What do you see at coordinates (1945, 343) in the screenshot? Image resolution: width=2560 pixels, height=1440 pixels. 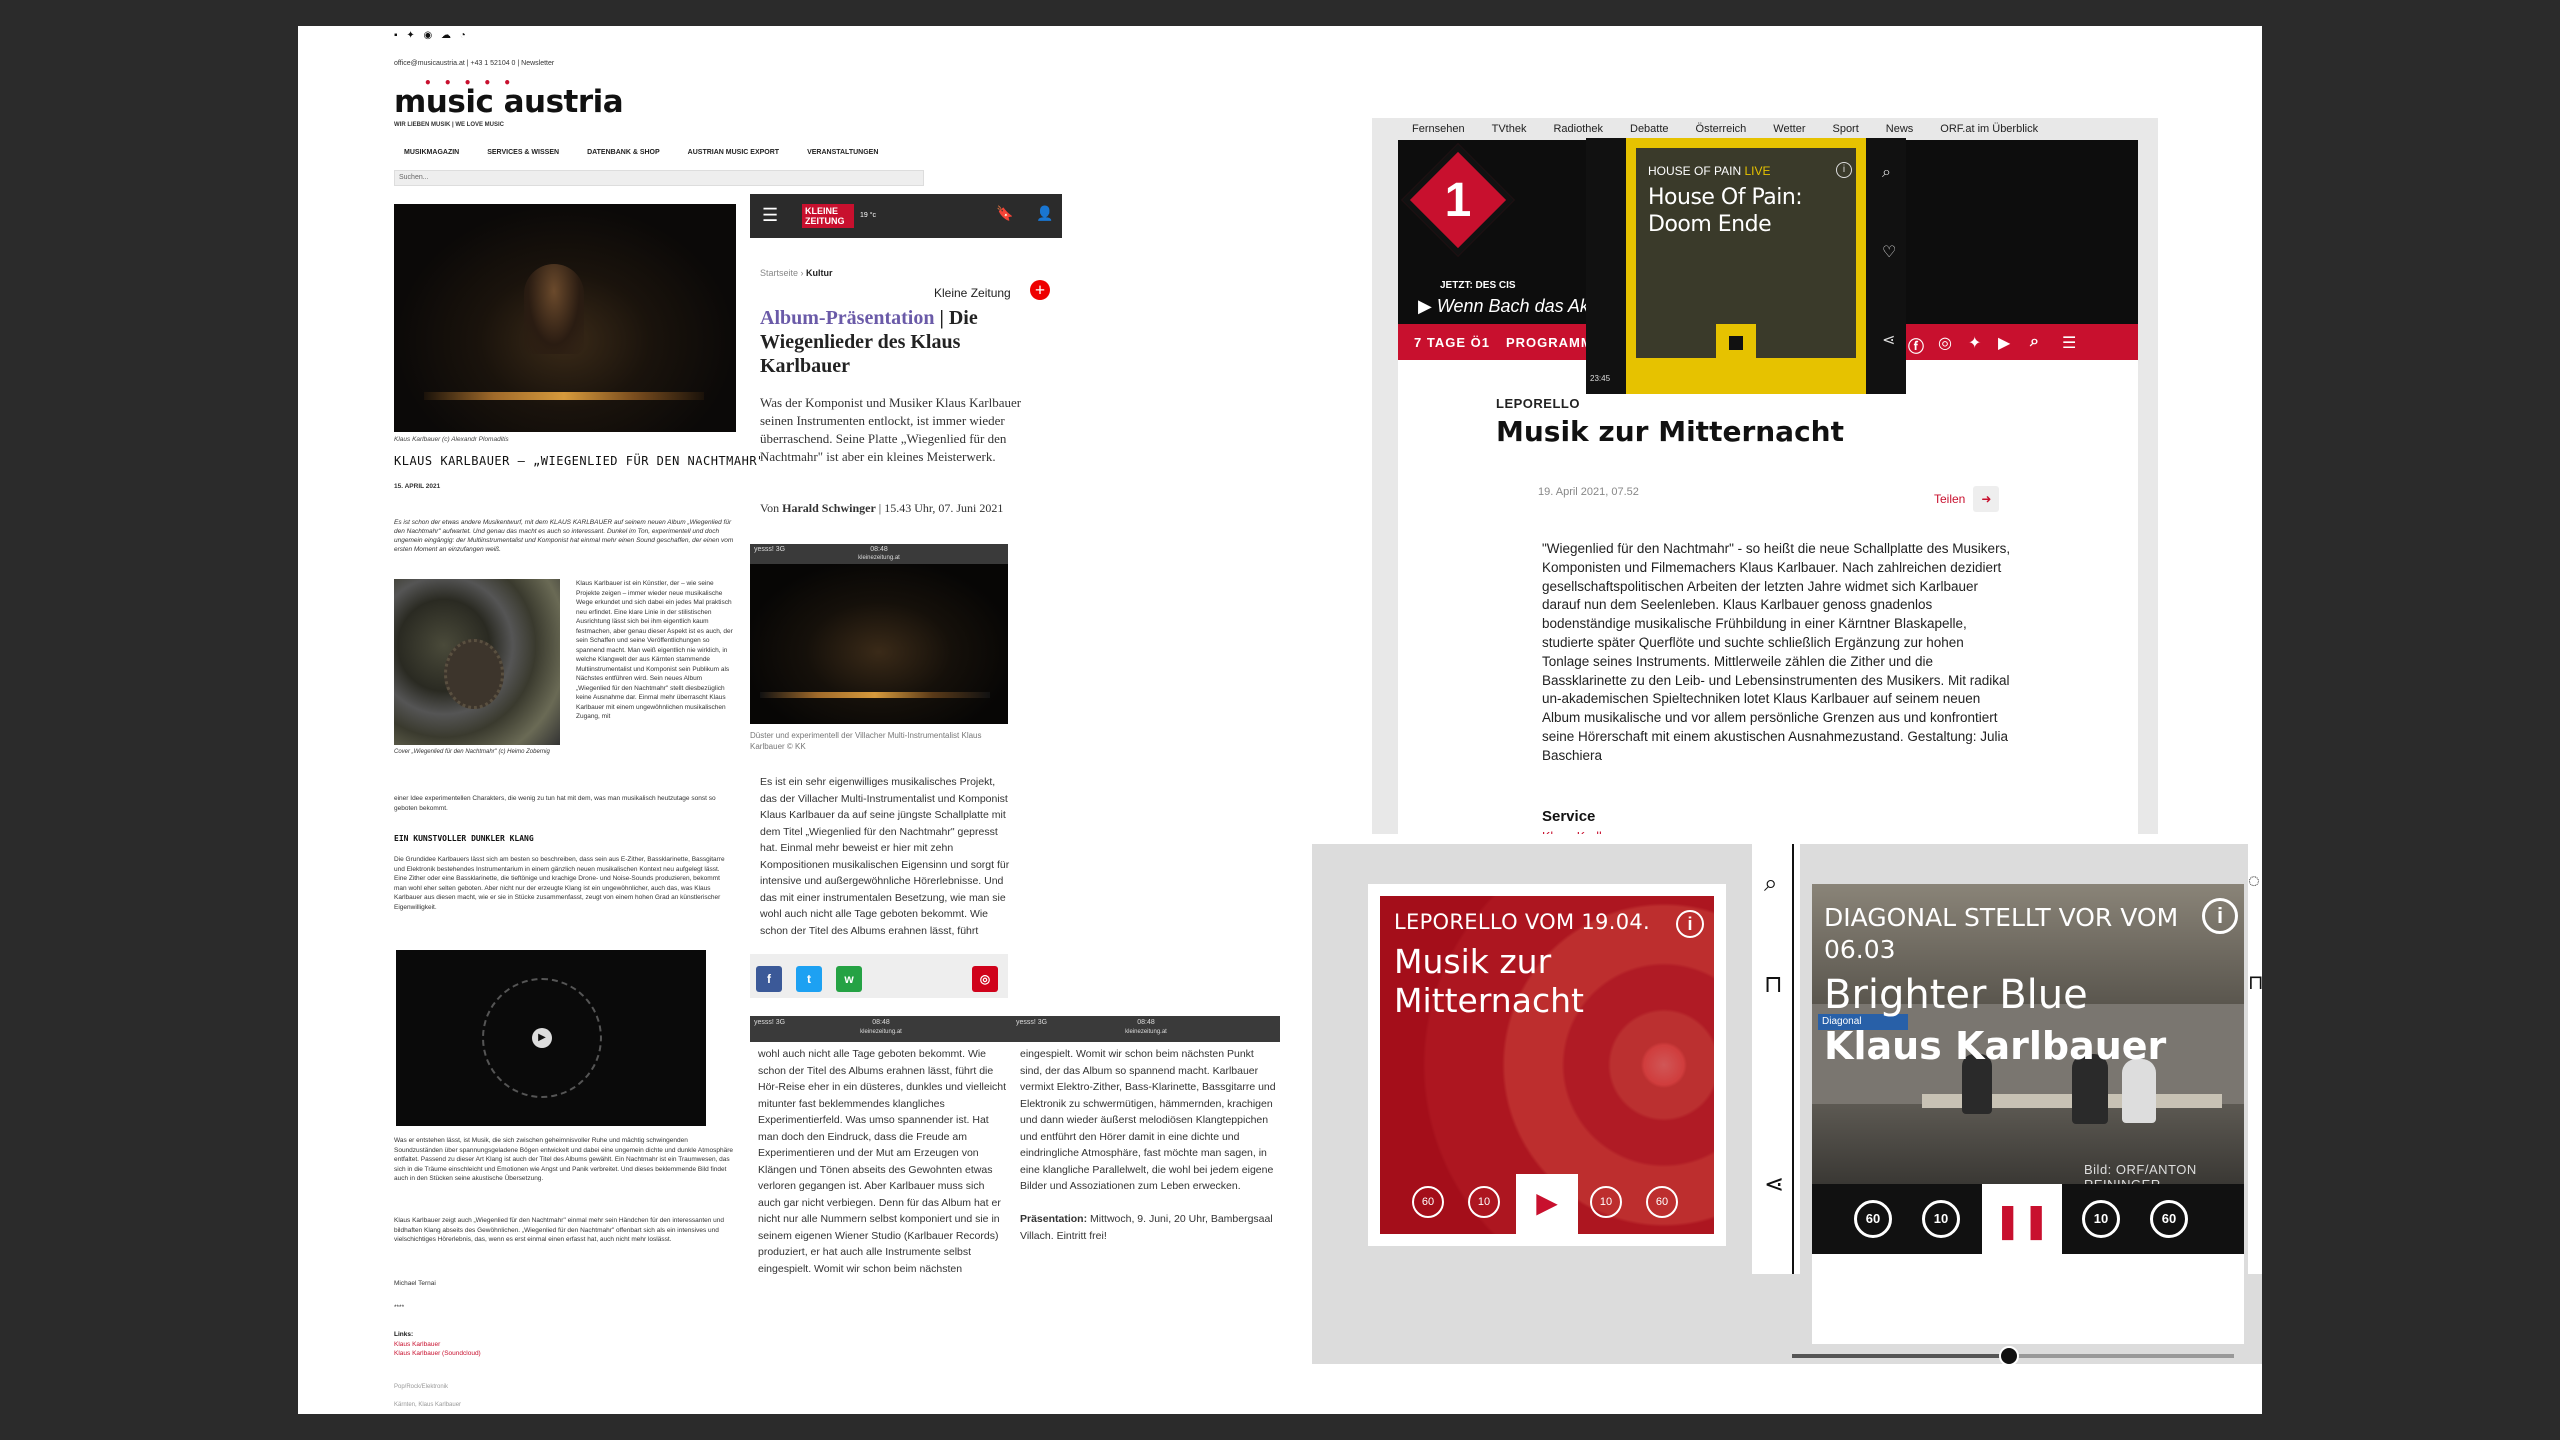 I see `instagram-icon: ◎` at bounding box center [1945, 343].